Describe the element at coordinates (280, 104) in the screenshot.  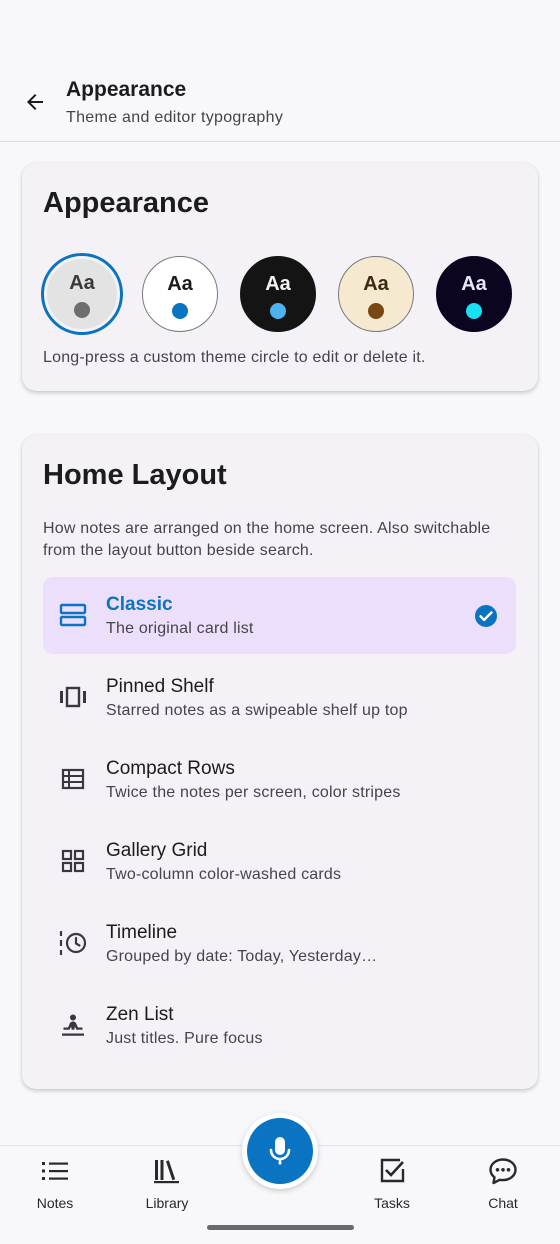
I see `app-bar: Appearance Theme and editor typography` at that location.